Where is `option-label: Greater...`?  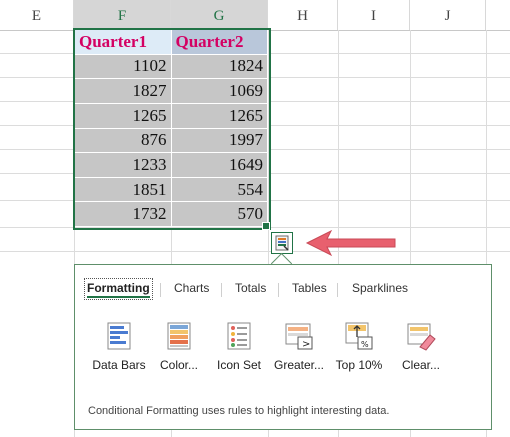 option-label: Greater... is located at coordinates (299, 365).